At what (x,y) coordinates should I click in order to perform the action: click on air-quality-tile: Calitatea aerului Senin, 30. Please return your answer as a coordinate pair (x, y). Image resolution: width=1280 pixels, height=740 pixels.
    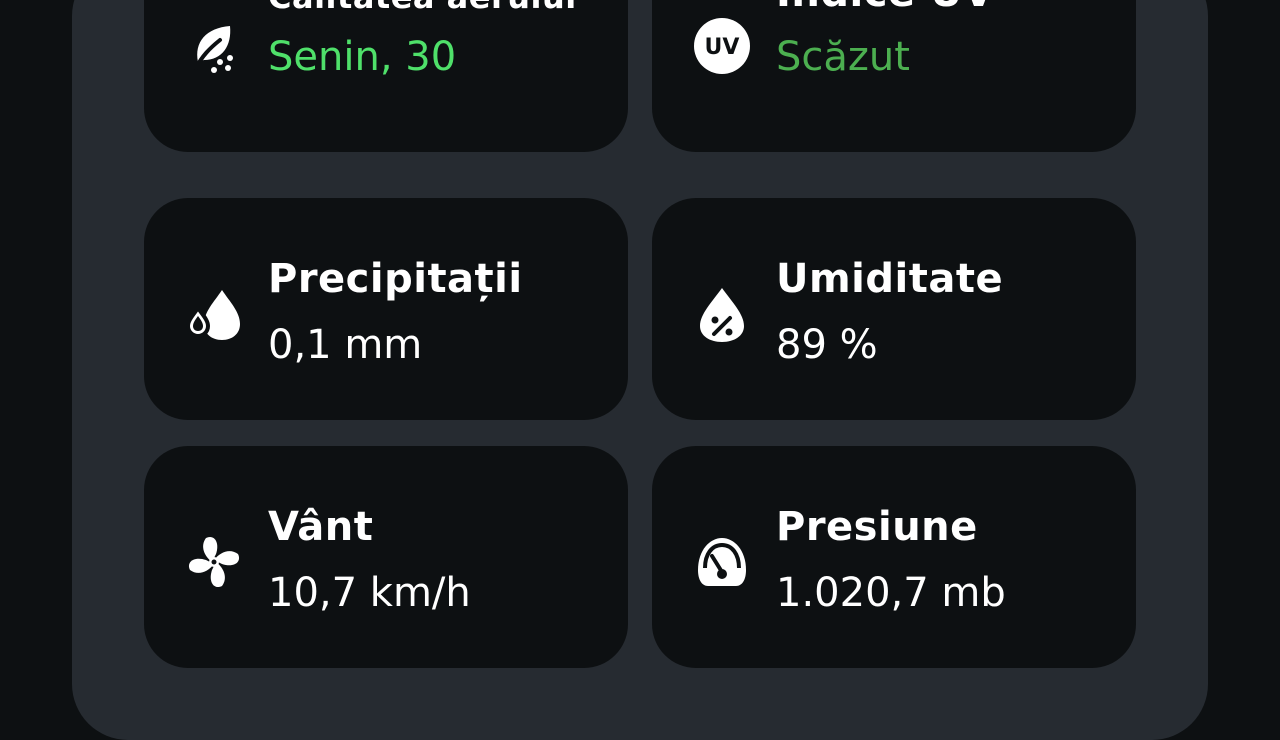
    Looking at the image, I should click on (386, 76).